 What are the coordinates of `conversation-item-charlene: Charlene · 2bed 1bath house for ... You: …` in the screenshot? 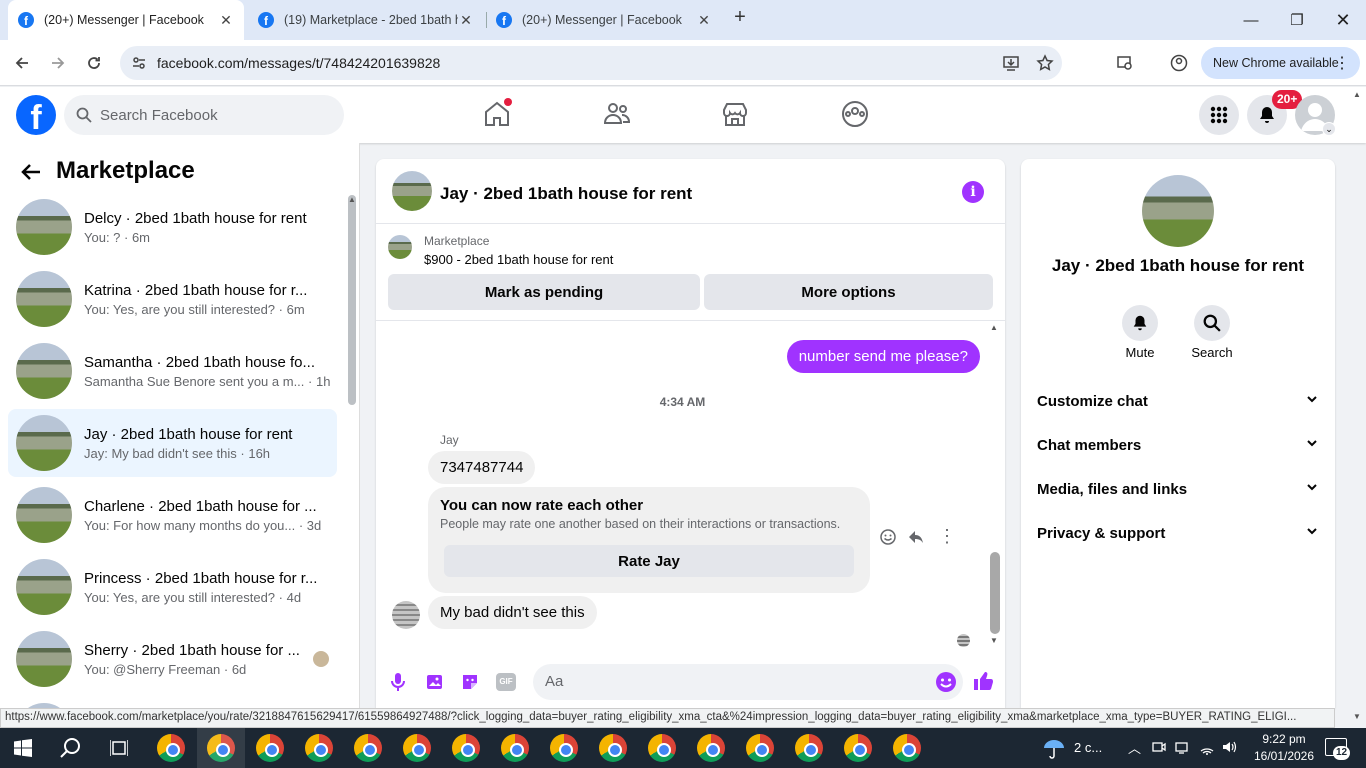 It's located at (172, 515).